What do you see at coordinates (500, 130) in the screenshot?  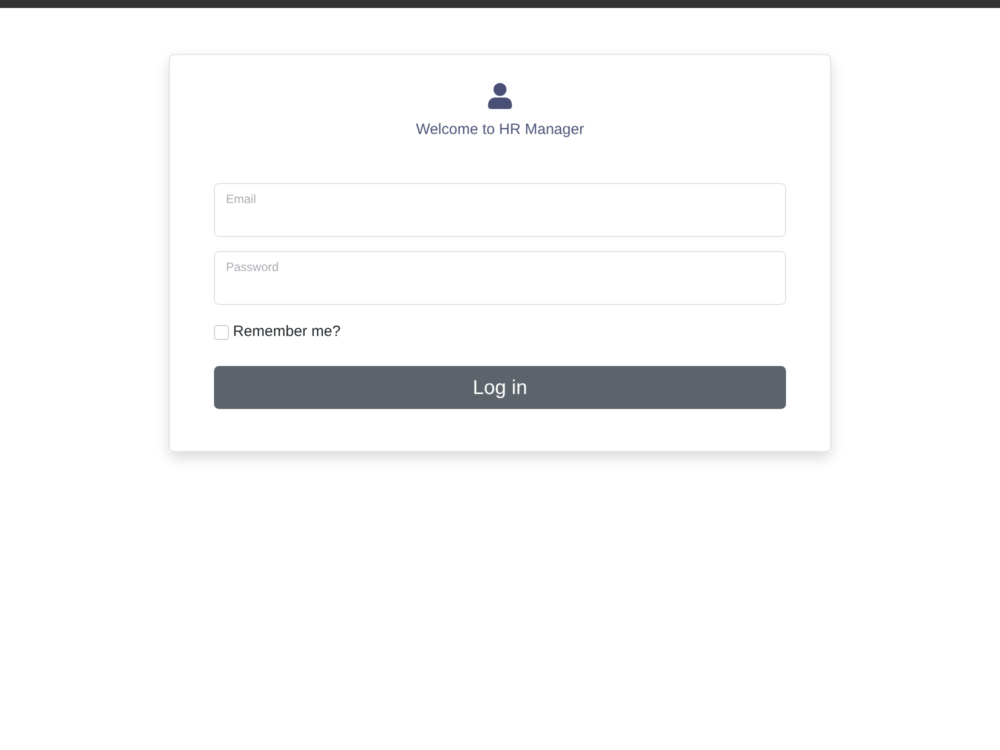 I see `welcome-heading: Welcome to HR Manager` at bounding box center [500, 130].